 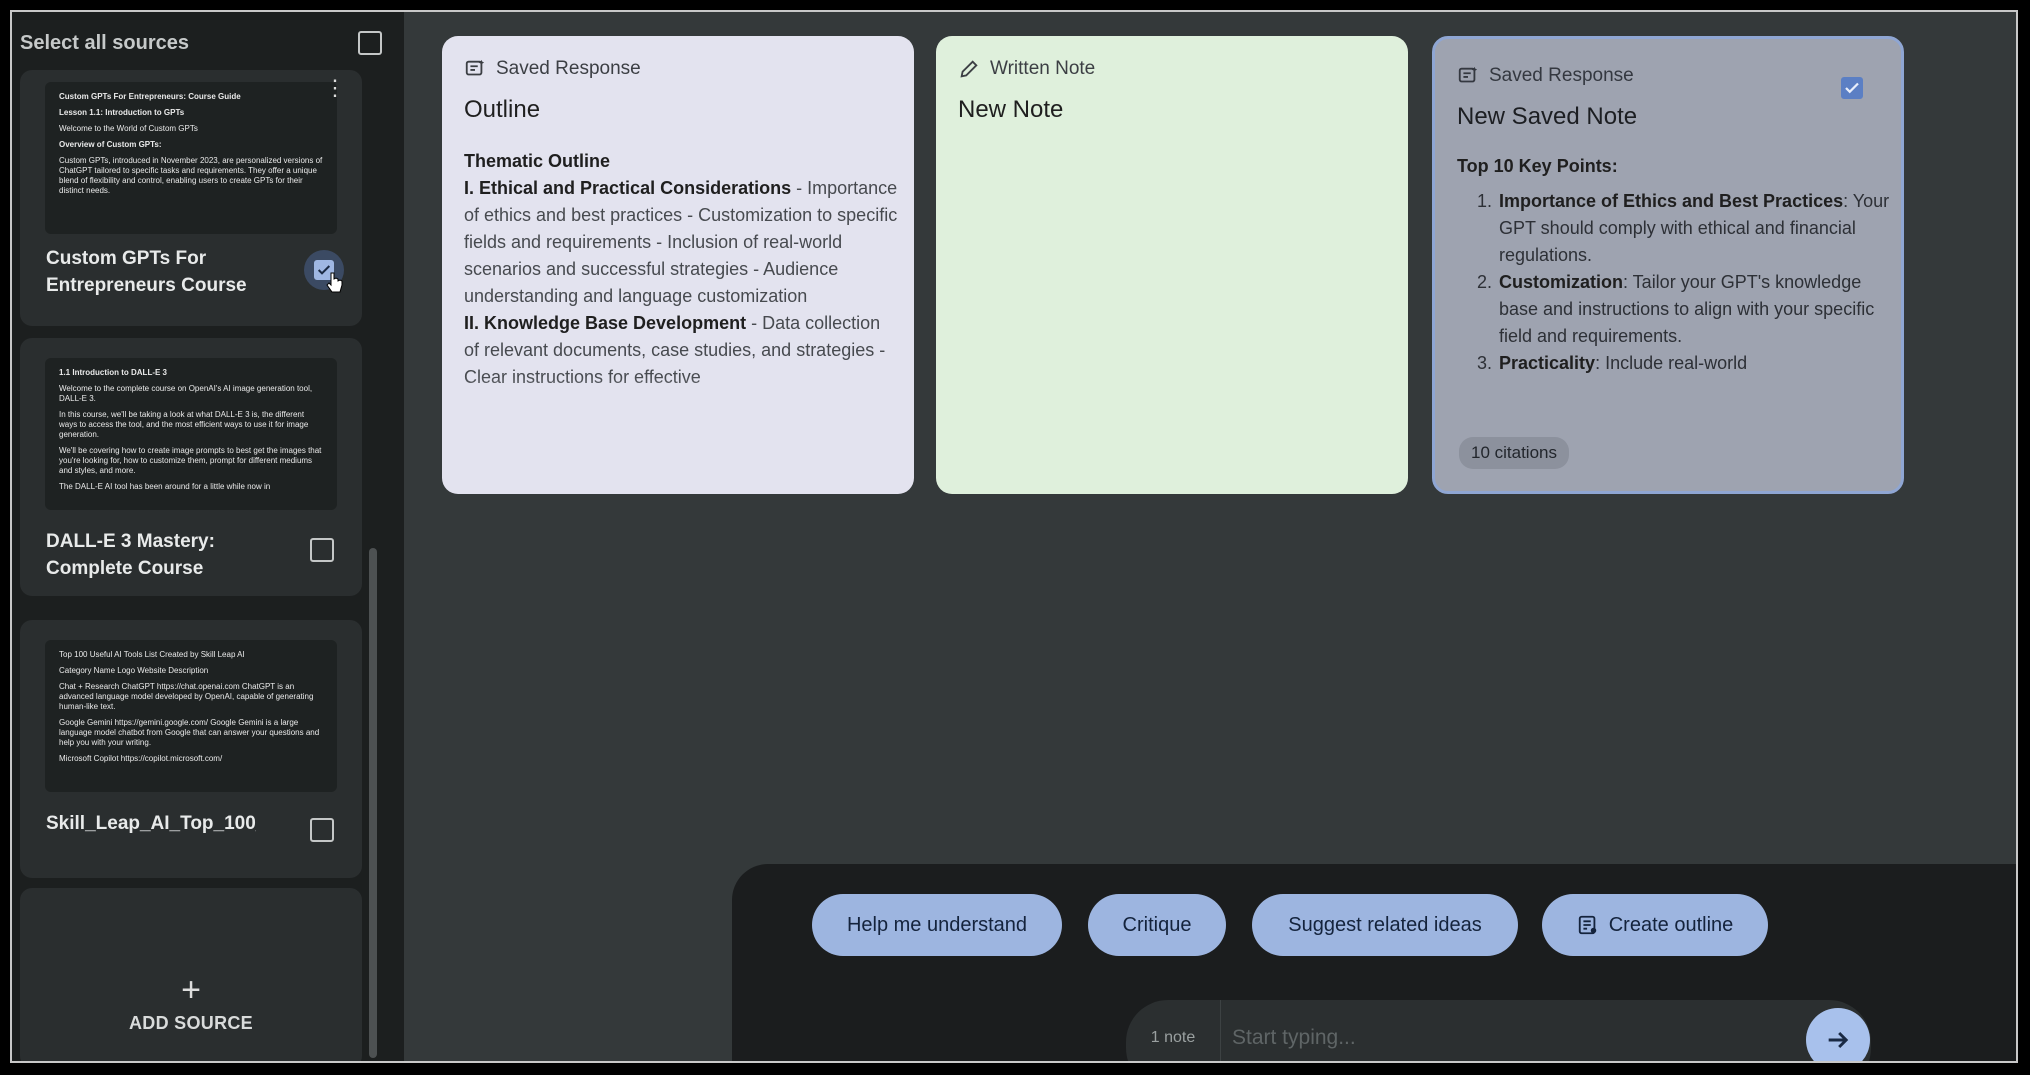 What do you see at coordinates (1671, 924) in the screenshot?
I see `chip-label: Create outline` at bounding box center [1671, 924].